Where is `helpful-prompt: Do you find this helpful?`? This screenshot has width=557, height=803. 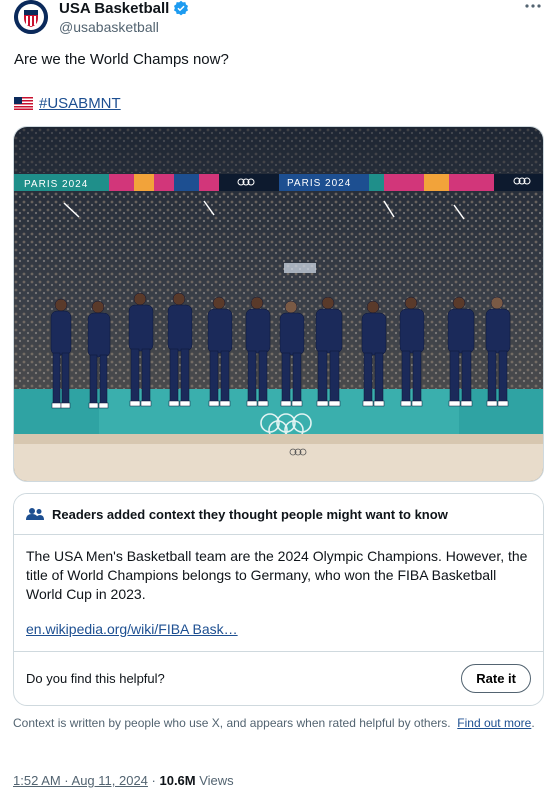
helpful-prompt: Do you find this helpful? is located at coordinates (95, 678).